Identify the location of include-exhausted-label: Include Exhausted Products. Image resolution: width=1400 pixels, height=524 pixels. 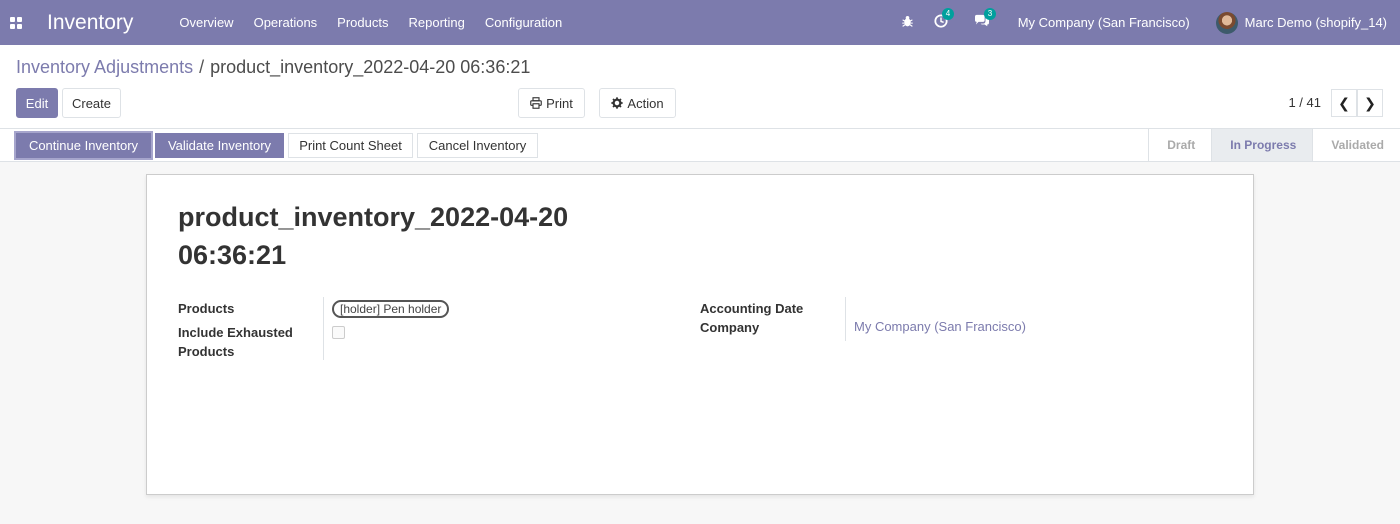
(235, 342).